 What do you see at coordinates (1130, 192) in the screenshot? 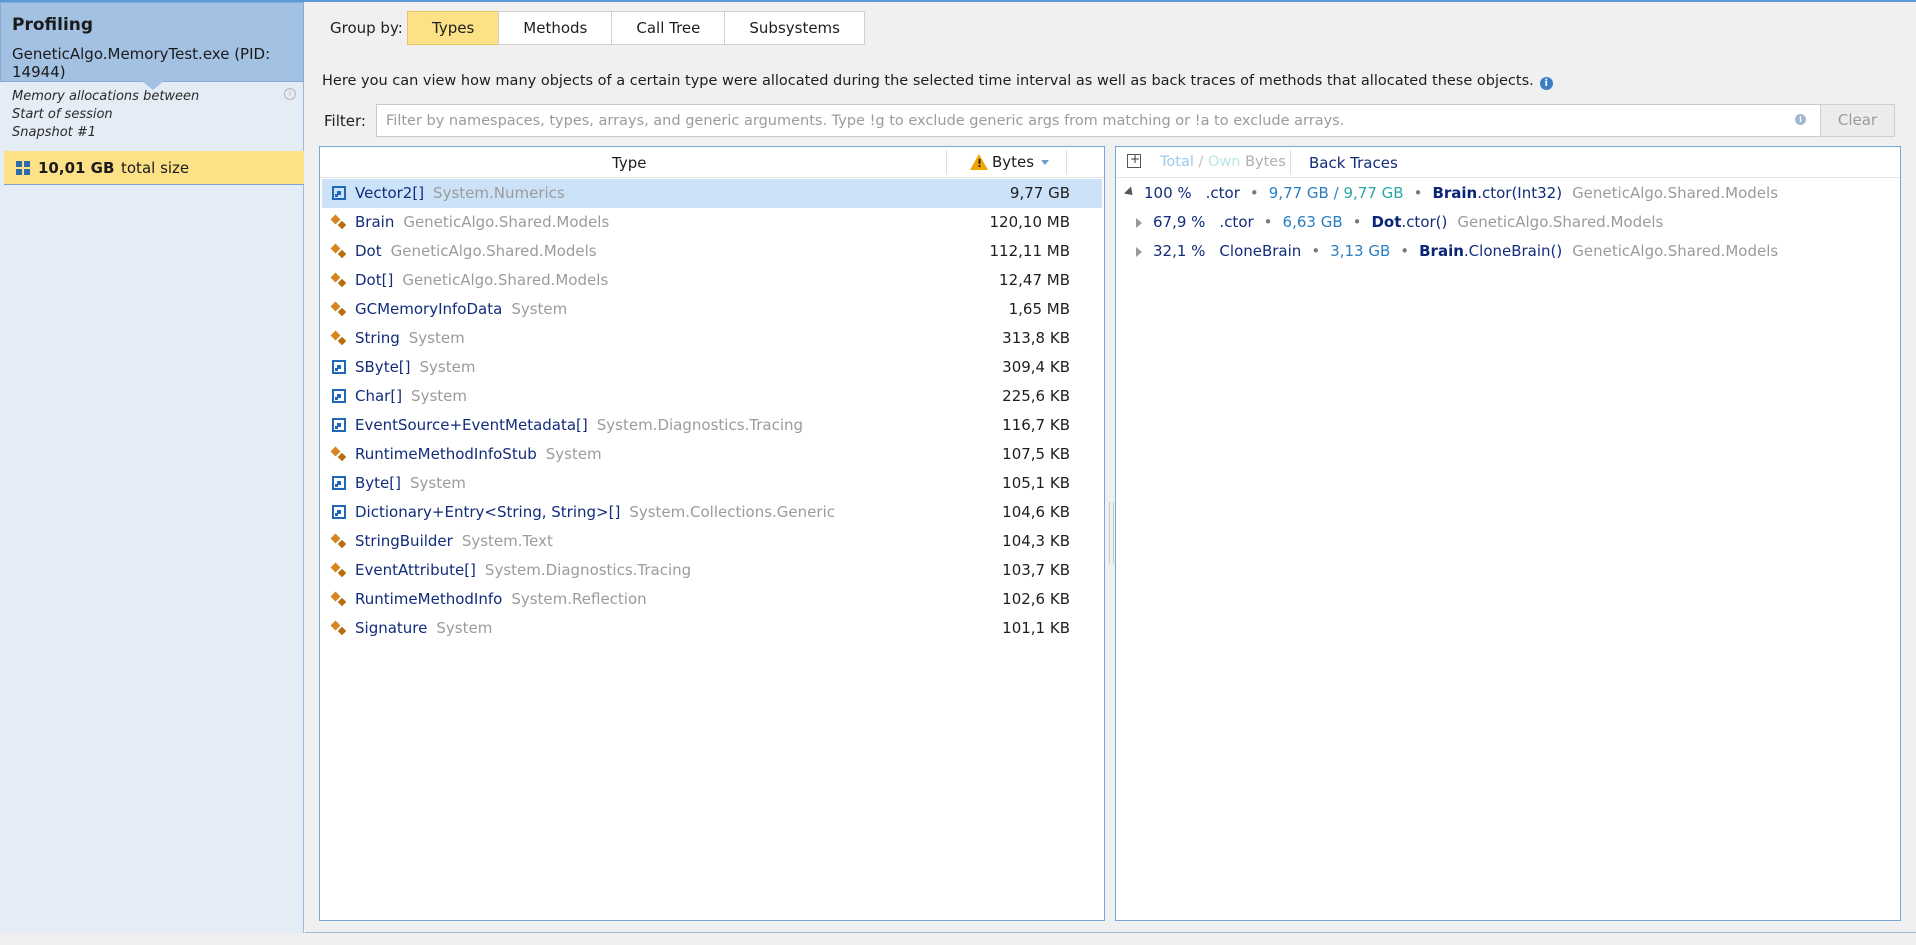
I see `expanded-triangle-icon` at bounding box center [1130, 192].